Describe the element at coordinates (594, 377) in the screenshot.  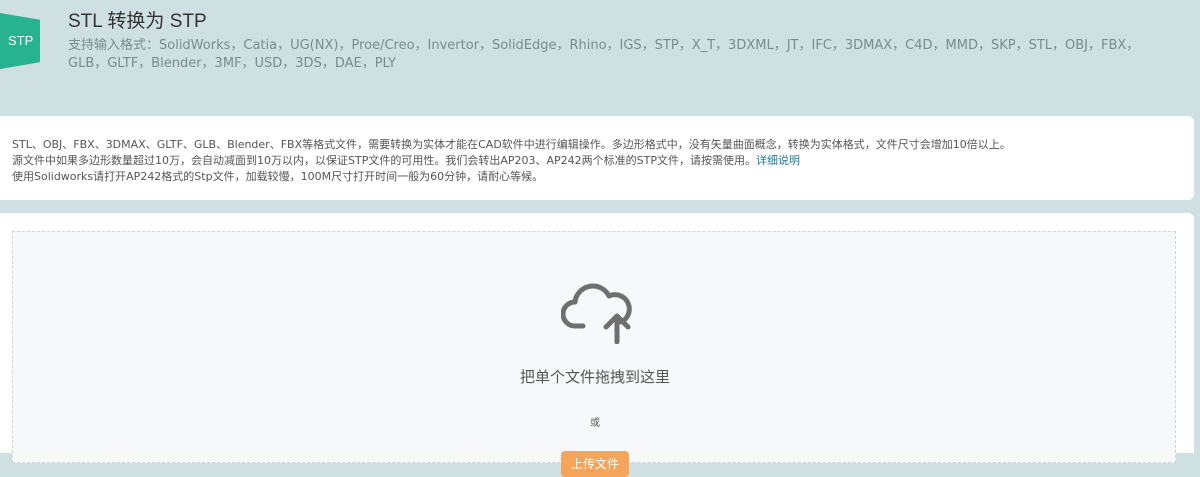
I see `drop-instruction: 把单个文件拖拽到这里` at that location.